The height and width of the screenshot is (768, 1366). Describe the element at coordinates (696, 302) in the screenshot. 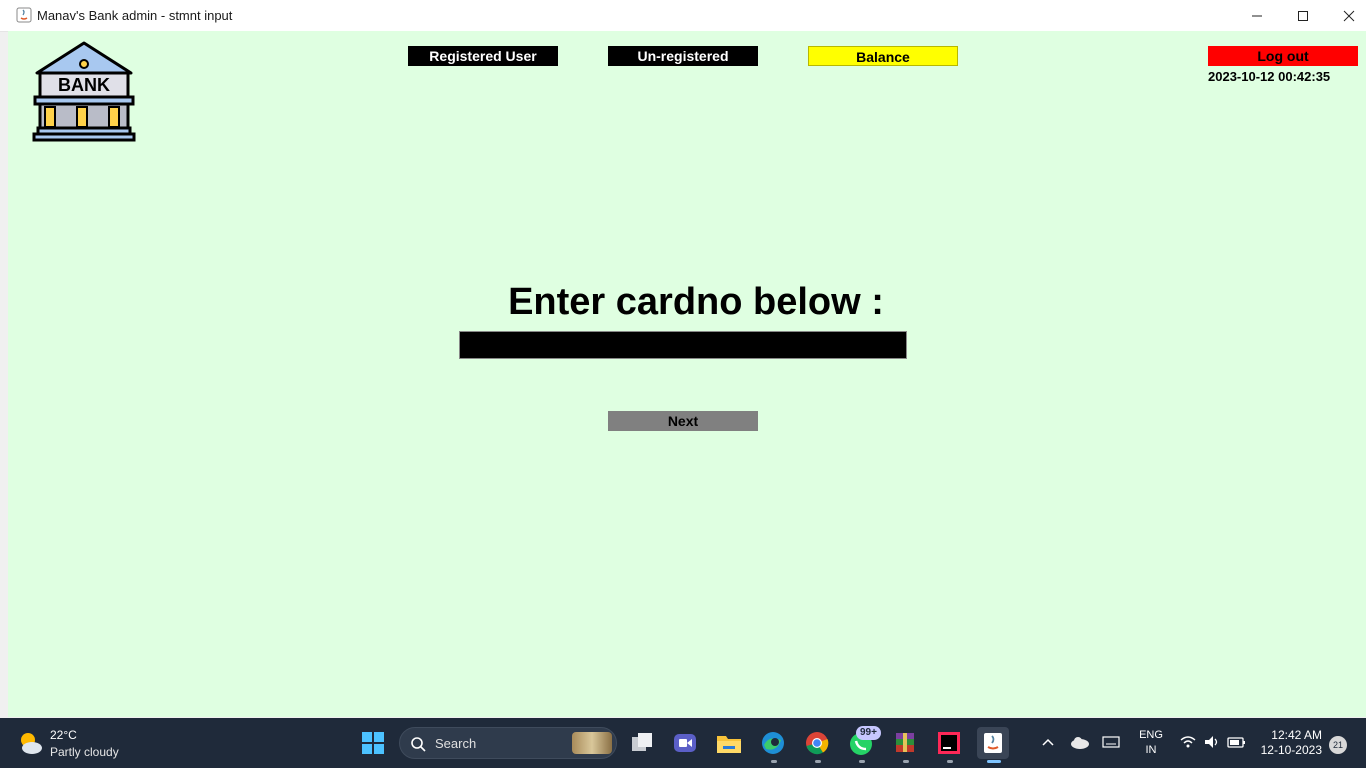

I see `card-number-heading: Enter cardno below :` at that location.